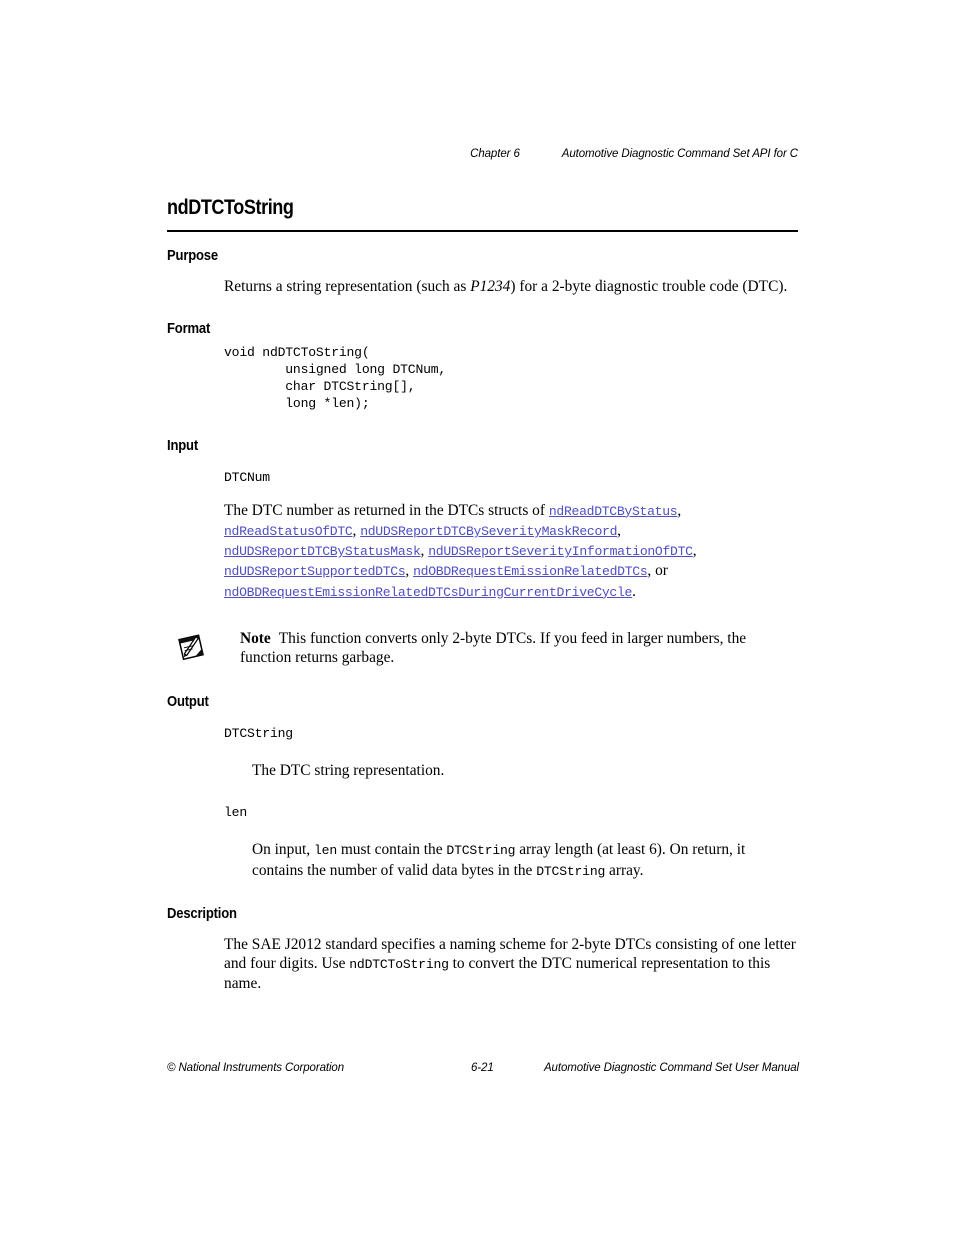 The image size is (954, 1235). What do you see at coordinates (247, 477) in the screenshot?
I see `input-param-name: DTCNum` at bounding box center [247, 477].